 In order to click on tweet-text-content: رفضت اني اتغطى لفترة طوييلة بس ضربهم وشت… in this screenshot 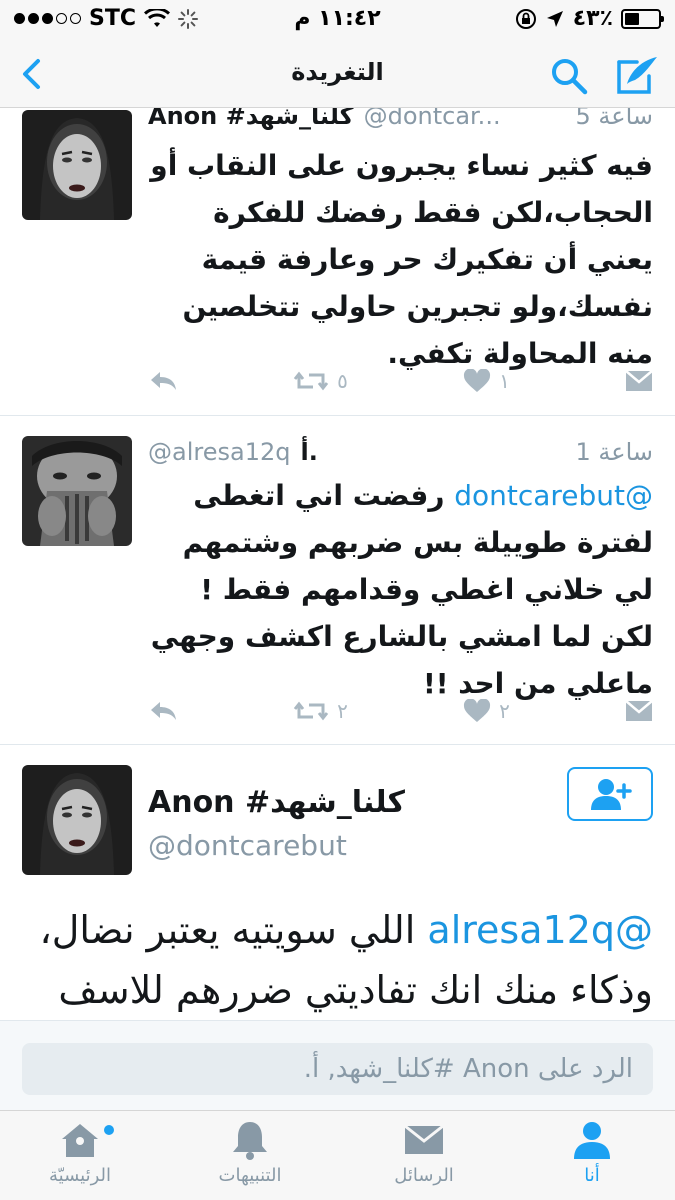, I will do `click(401, 589)`.